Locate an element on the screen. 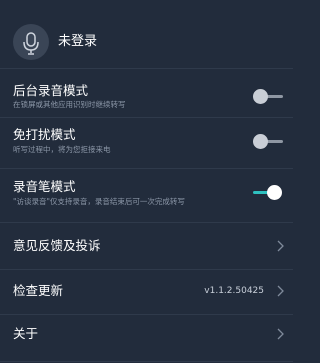  setting-subtitle: 听写过程中，将为您拒接来电 is located at coordinates (62, 149).